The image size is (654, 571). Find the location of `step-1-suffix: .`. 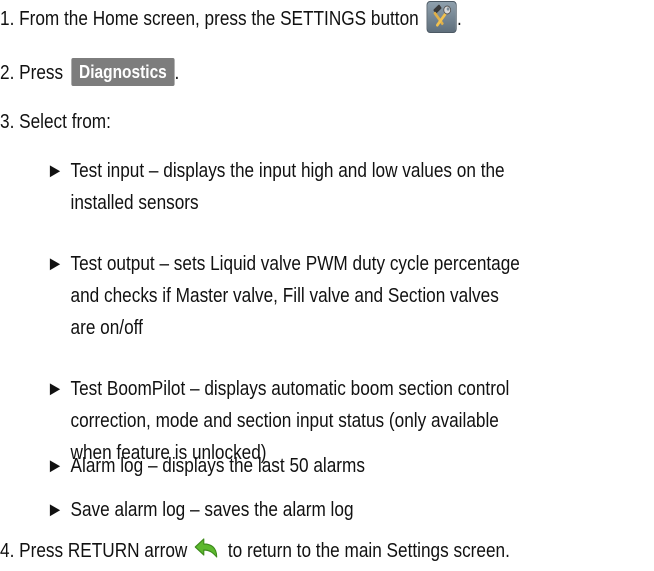

step-1-suffix: . is located at coordinates (459, 19).